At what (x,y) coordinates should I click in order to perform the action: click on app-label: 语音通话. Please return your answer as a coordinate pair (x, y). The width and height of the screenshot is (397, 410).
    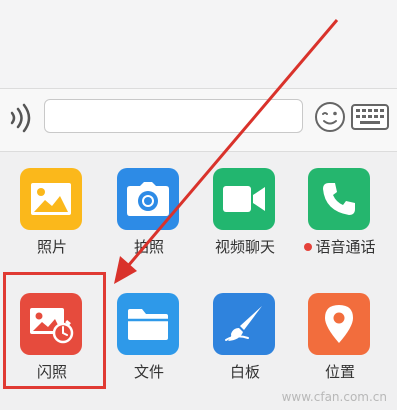
    Looking at the image, I should click on (345, 247).